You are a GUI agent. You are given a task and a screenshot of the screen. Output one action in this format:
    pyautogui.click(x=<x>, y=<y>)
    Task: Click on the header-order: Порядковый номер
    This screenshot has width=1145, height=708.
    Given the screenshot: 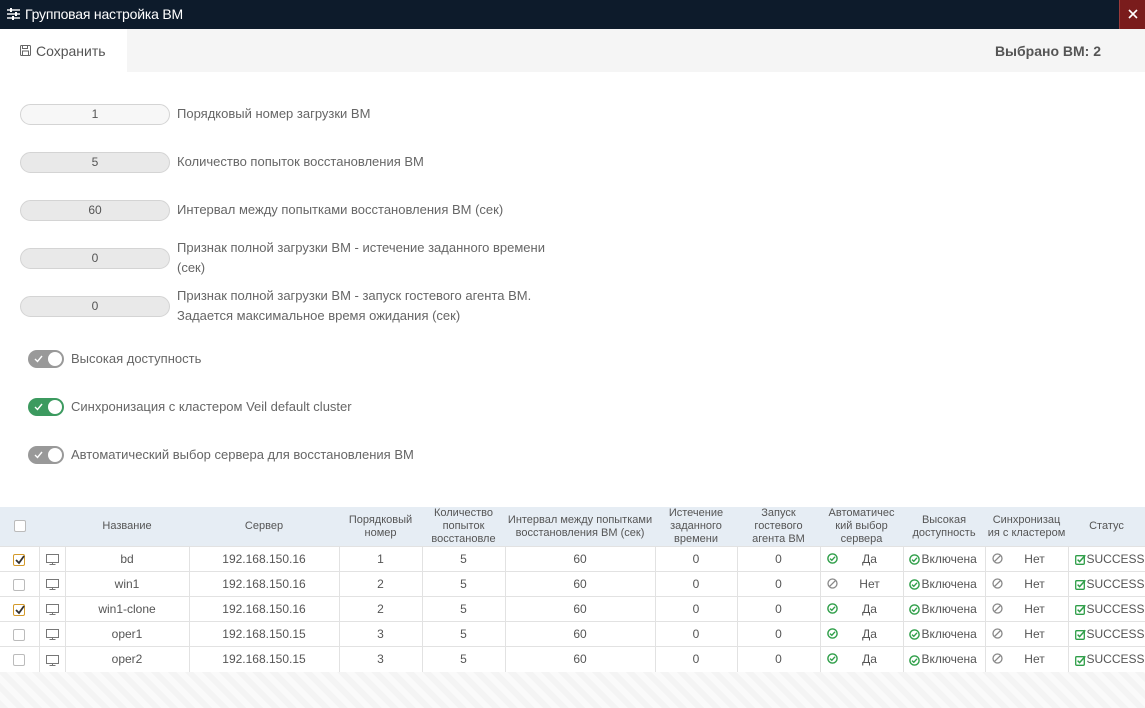 What is the action you would take?
    pyautogui.click(x=380, y=527)
    